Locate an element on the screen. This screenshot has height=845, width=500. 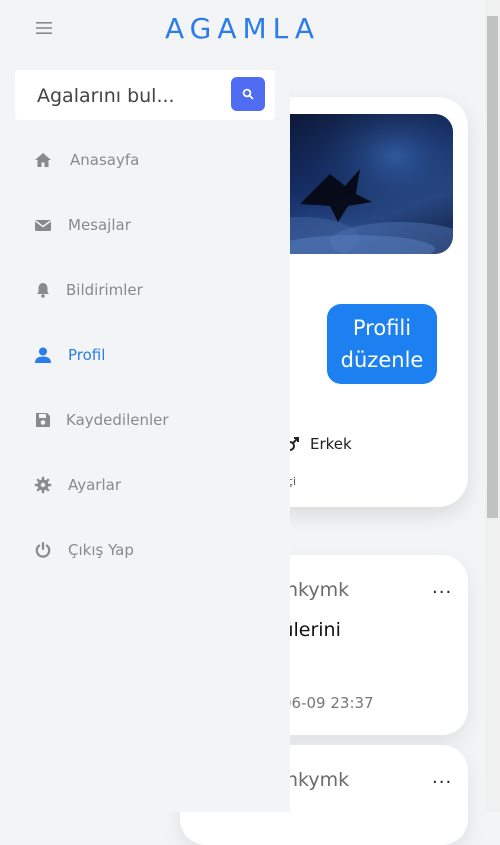
gear-icon is located at coordinates (43, 485).